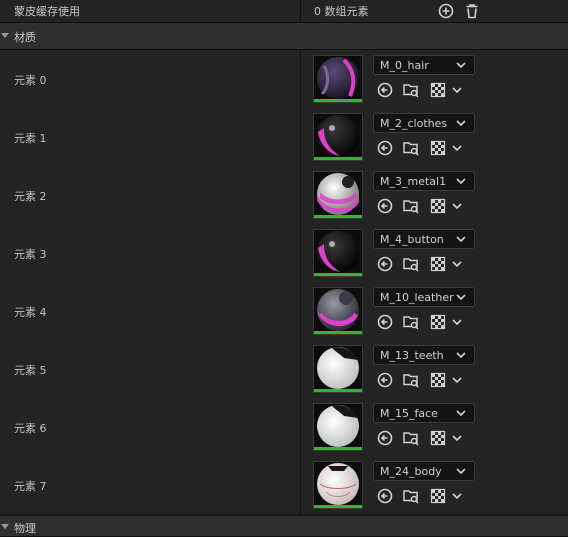  What do you see at coordinates (25, 37) in the screenshot?
I see `materials-section-title: 材质` at bounding box center [25, 37].